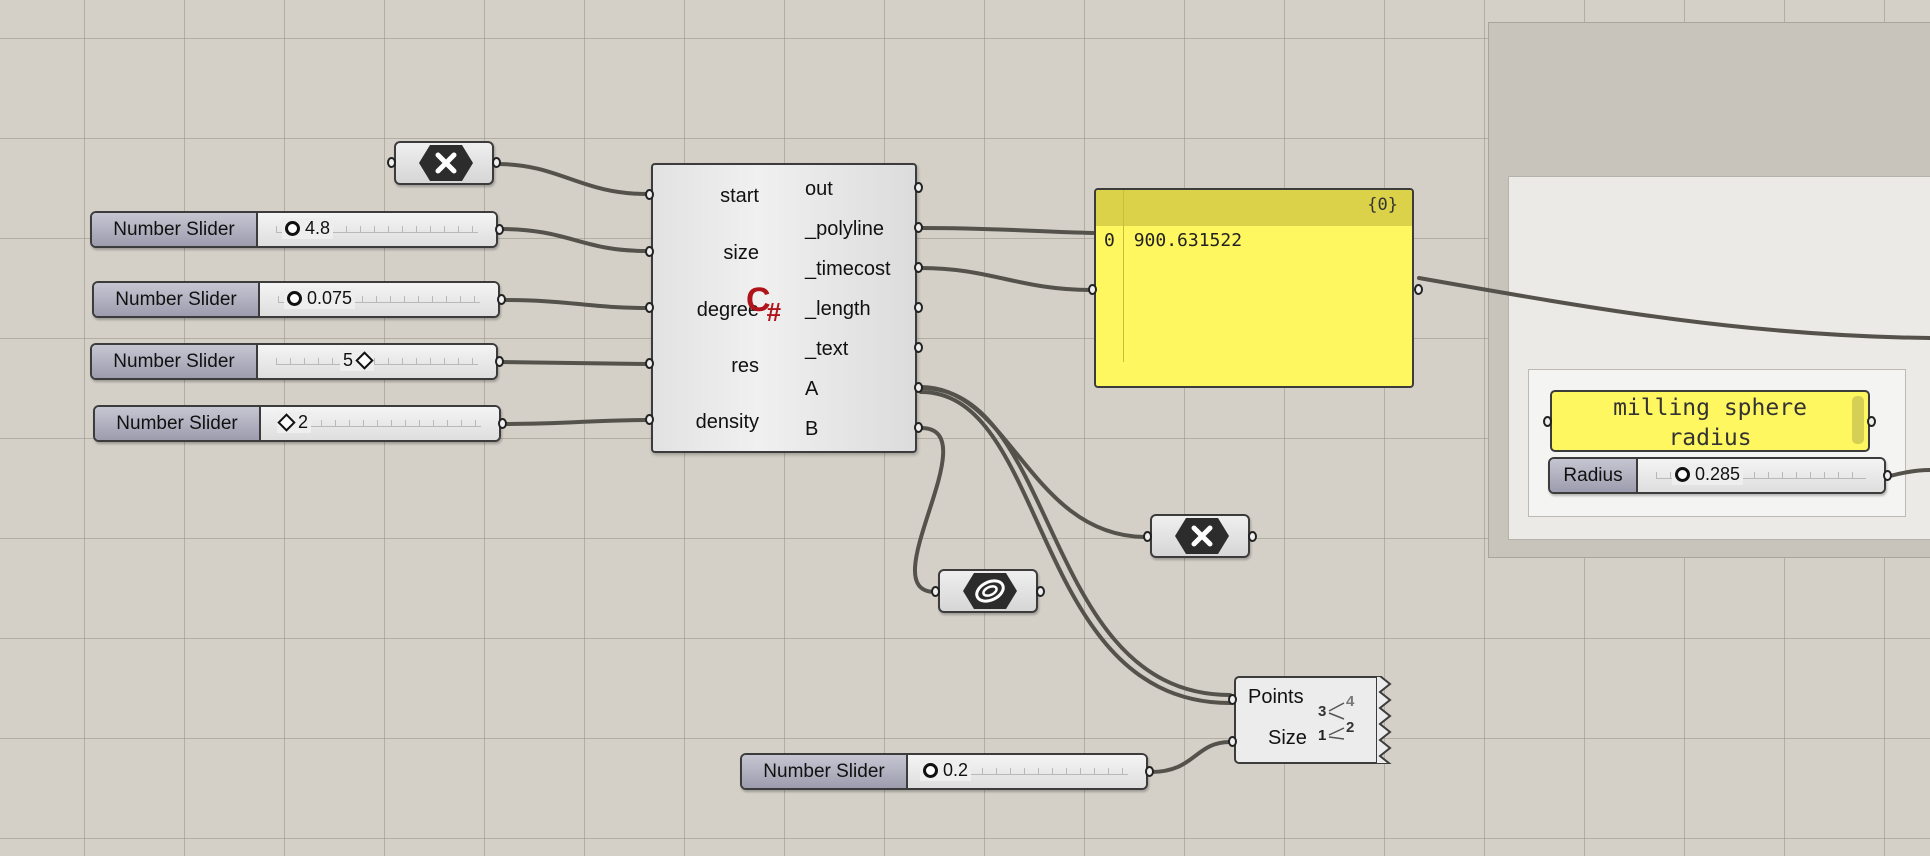 This screenshot has width=1930, height=856. Describe the element at coordinates (303, 422) in the screenshot. I see `slider-value: 2` at that location.